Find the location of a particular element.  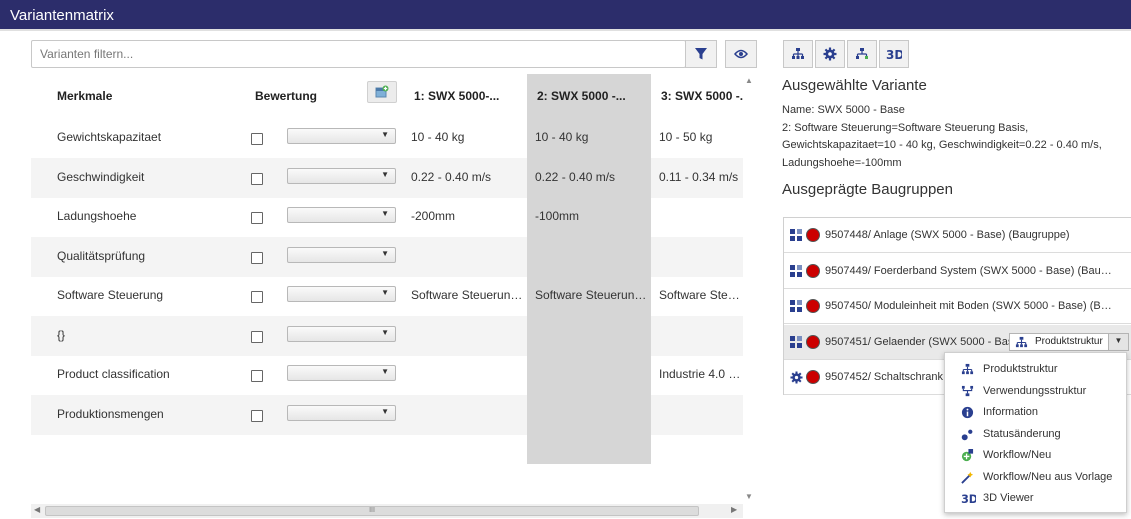

menu-item-label: Information is located at coordinates (1011, 412).